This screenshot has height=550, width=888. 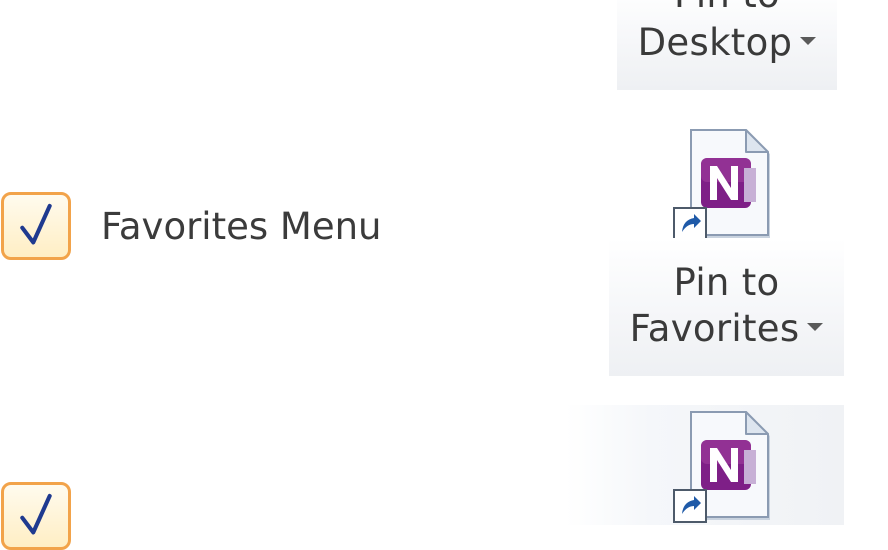 I want to click on pin-to-favorites-line2: Favorites, so click(x=726, y=329).